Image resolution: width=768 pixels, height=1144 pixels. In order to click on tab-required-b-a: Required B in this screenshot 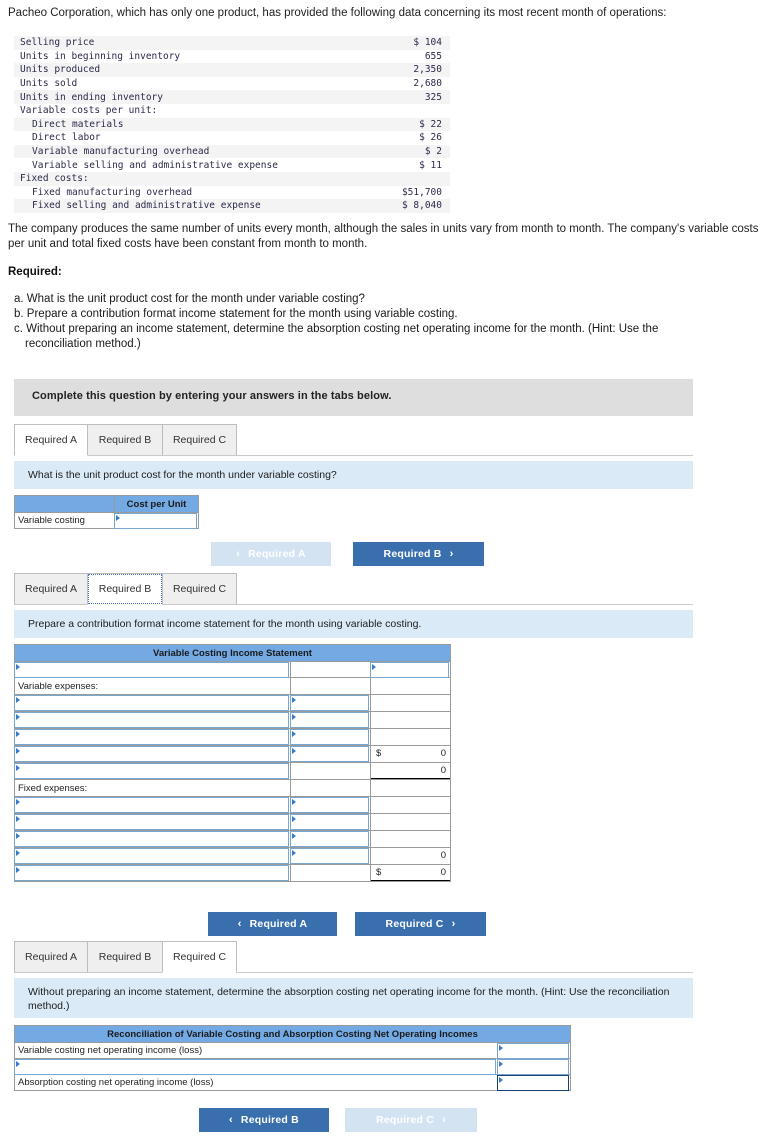, I will do `click(125, 440)`.